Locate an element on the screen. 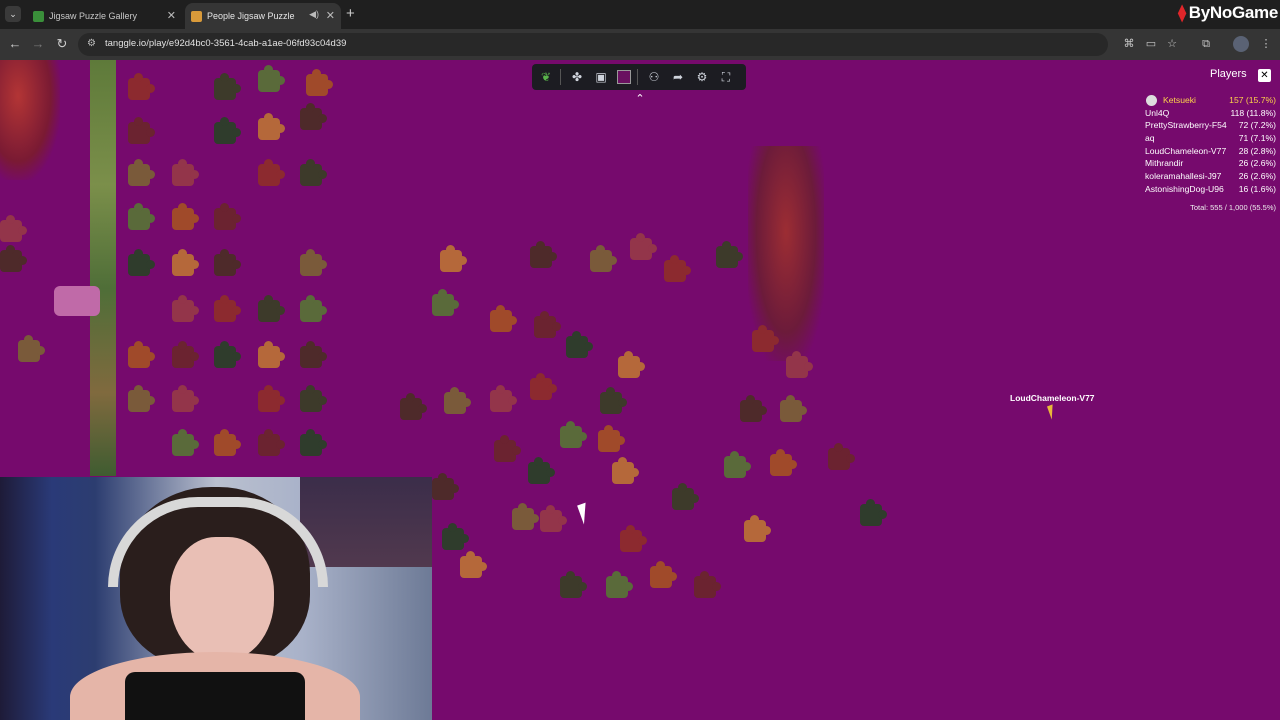  extensions-icon: ⧉ is located at coordinates (1206, 44).